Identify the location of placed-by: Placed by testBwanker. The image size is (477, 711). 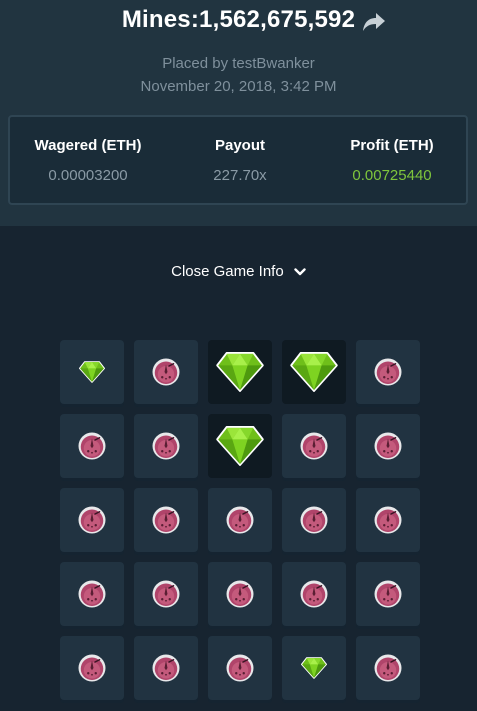
(238, 63).